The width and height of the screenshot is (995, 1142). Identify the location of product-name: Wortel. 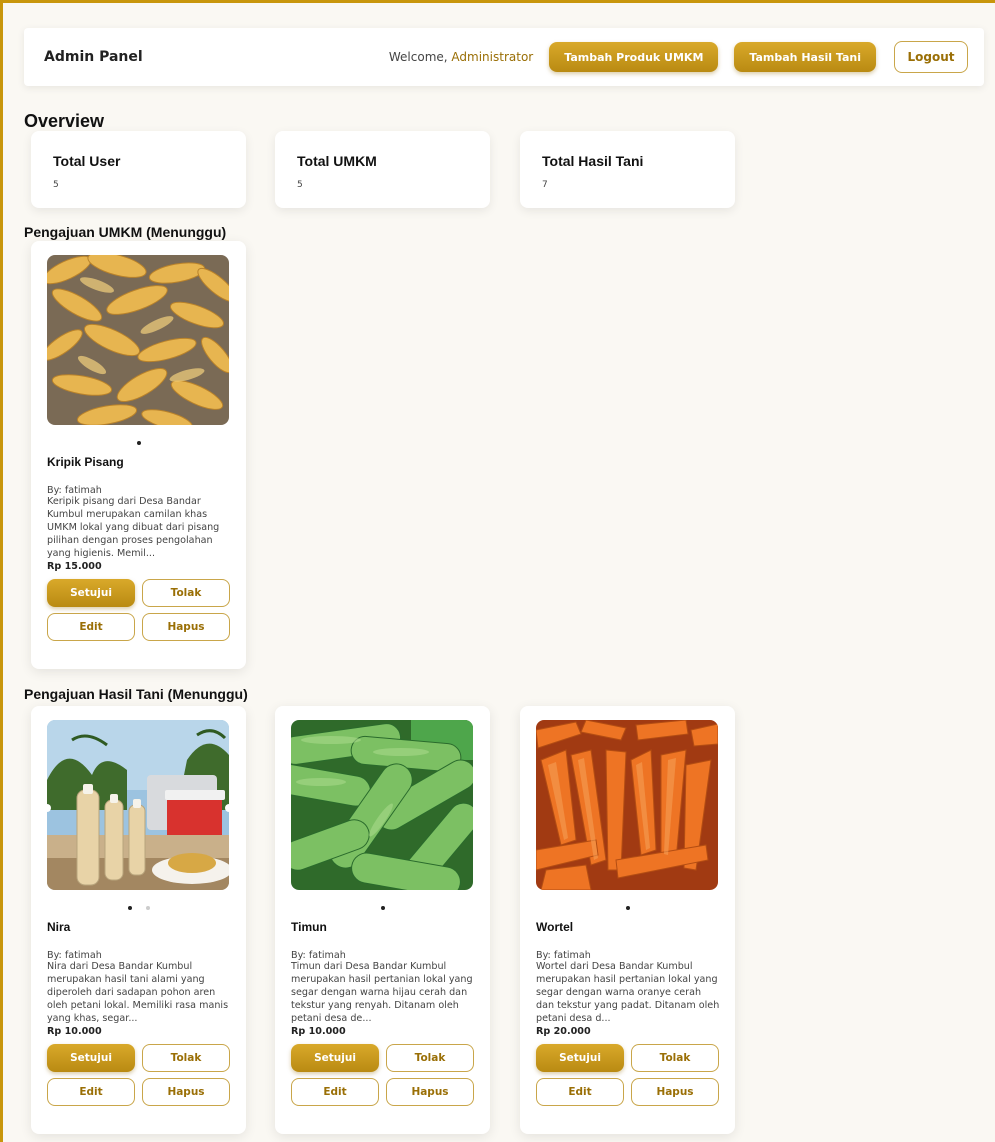
(555, 927).